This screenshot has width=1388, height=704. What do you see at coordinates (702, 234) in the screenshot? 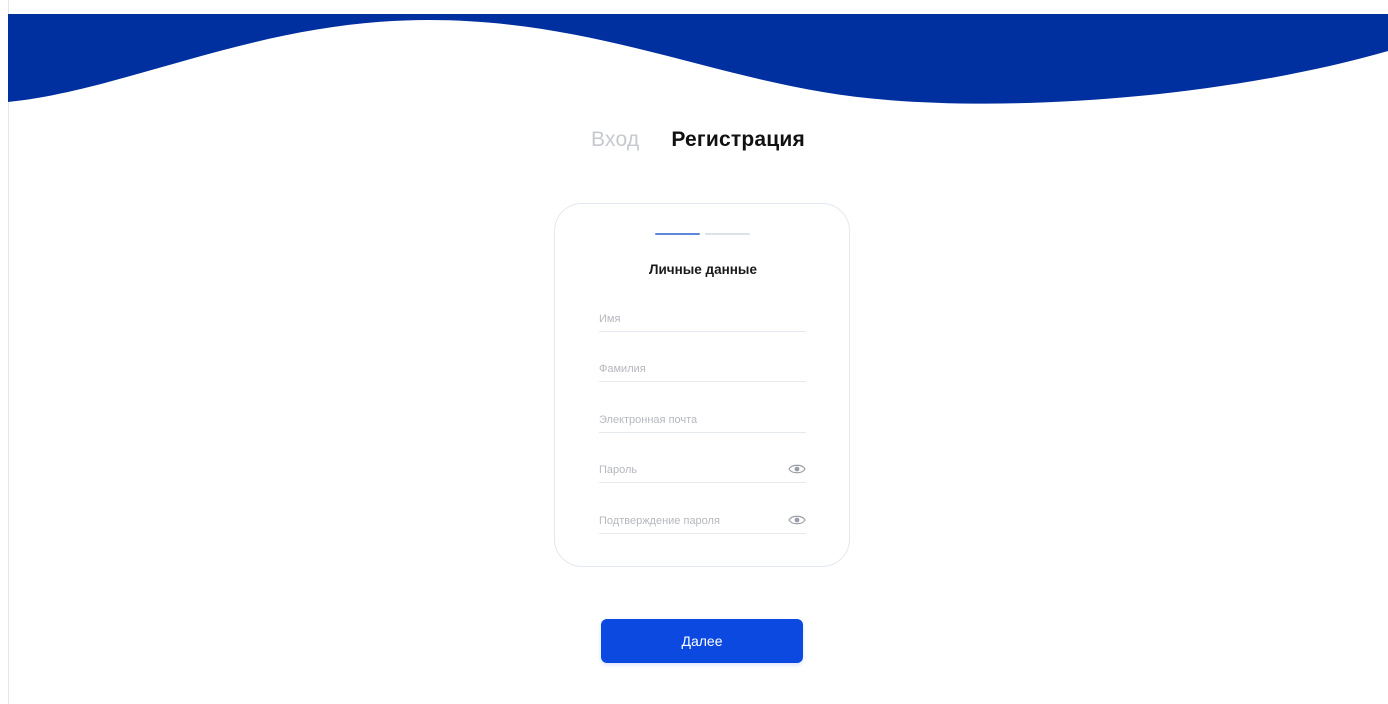
I see `step-progress` at bounding box center [702, 234].